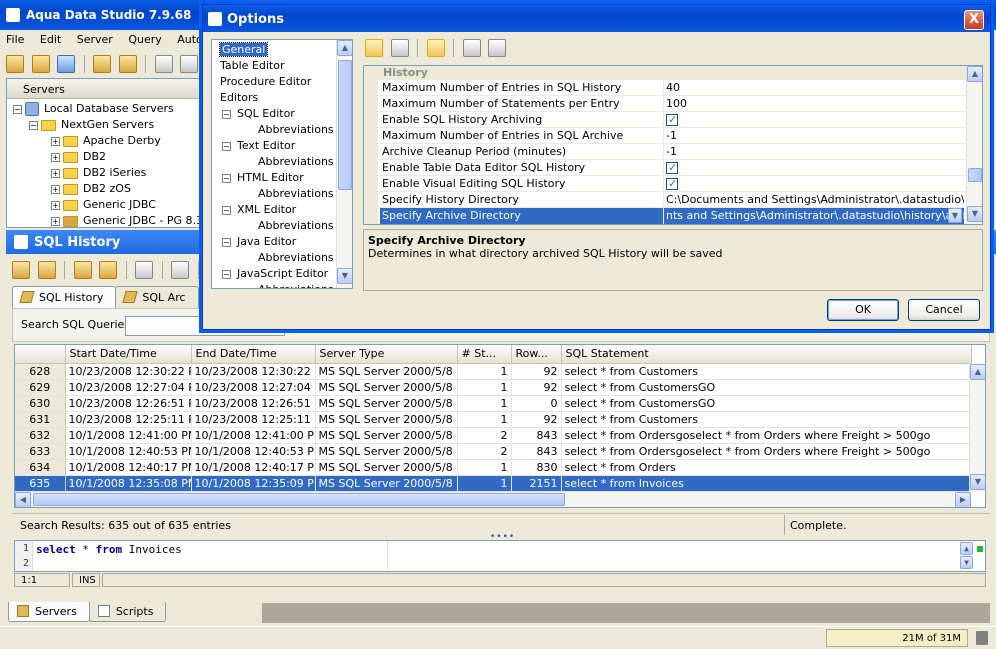 This screenshot has width=996, height=649. Describe the element at coordinates (15, 64) in the screenshot. I see `new-server-icon` at that location.